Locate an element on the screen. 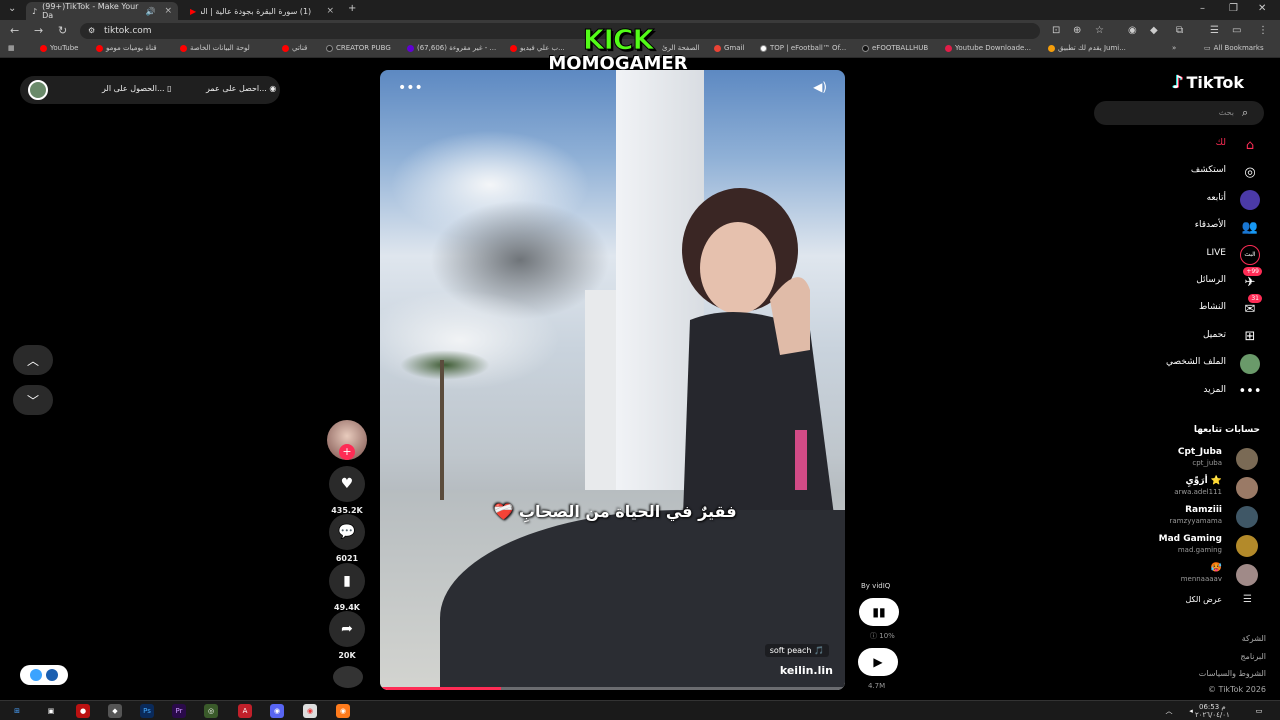  like-action: ♥ 435.2K is located at coordinates (347, 490).